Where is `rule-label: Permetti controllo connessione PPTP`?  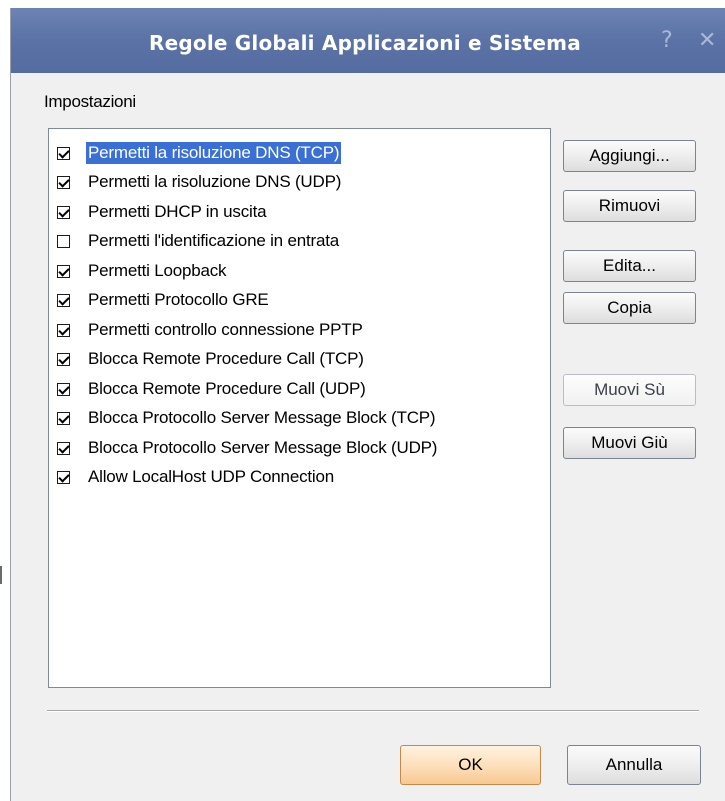 rule-label: Permetti controllo connessione PPTP is located at coordinates (225, 329).